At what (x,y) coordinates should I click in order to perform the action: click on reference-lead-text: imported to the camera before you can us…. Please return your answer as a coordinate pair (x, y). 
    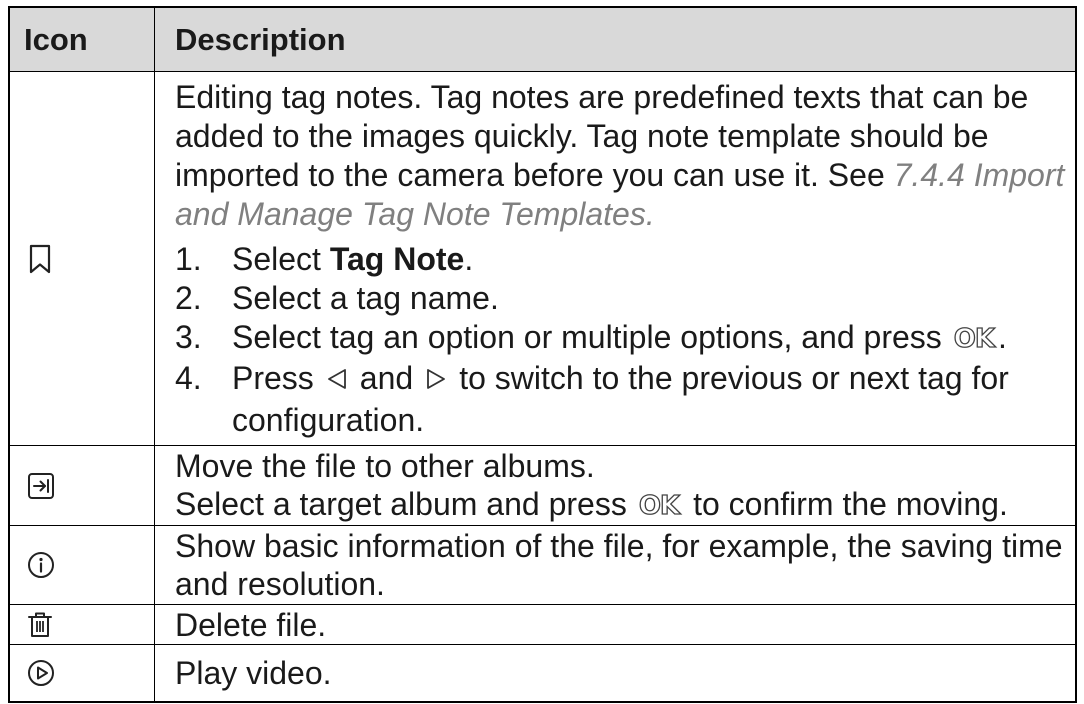
    Looking at the image, I should click on (534, 174).